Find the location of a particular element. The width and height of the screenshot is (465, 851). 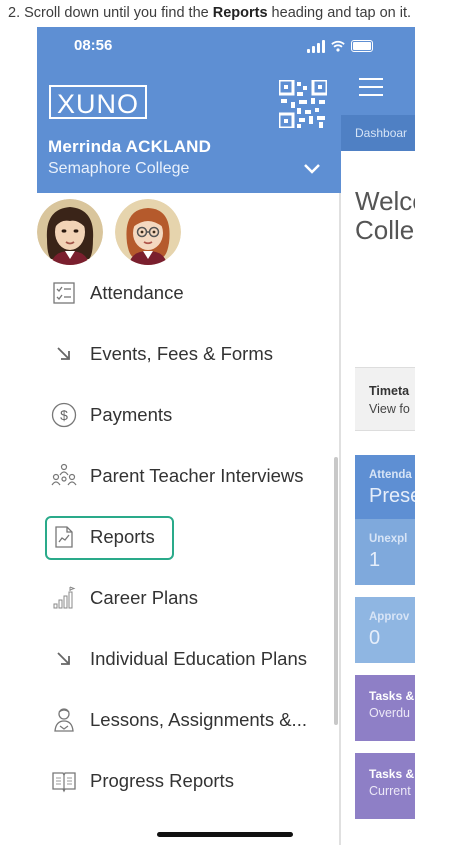

status-time: 08:56 is located at coordinates (93, 45).